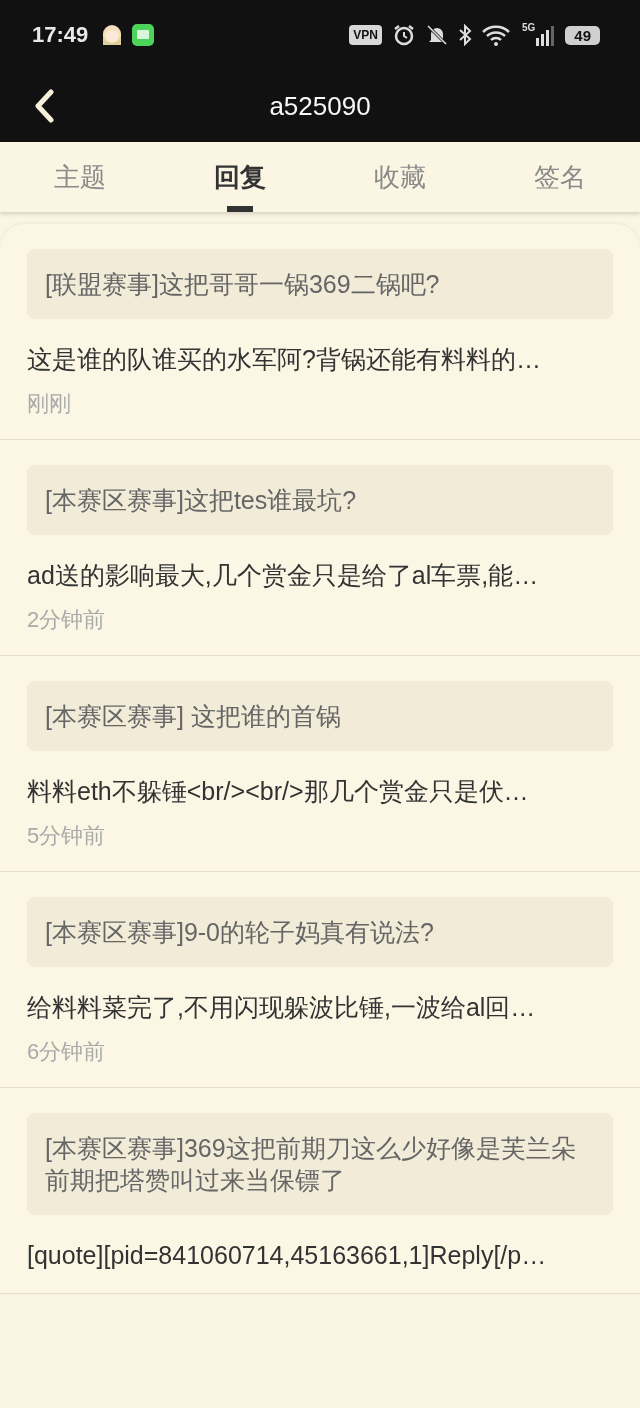  Describe the element at coordinates (545, 35) in the screenshot. I see `signal-icon` at that location.